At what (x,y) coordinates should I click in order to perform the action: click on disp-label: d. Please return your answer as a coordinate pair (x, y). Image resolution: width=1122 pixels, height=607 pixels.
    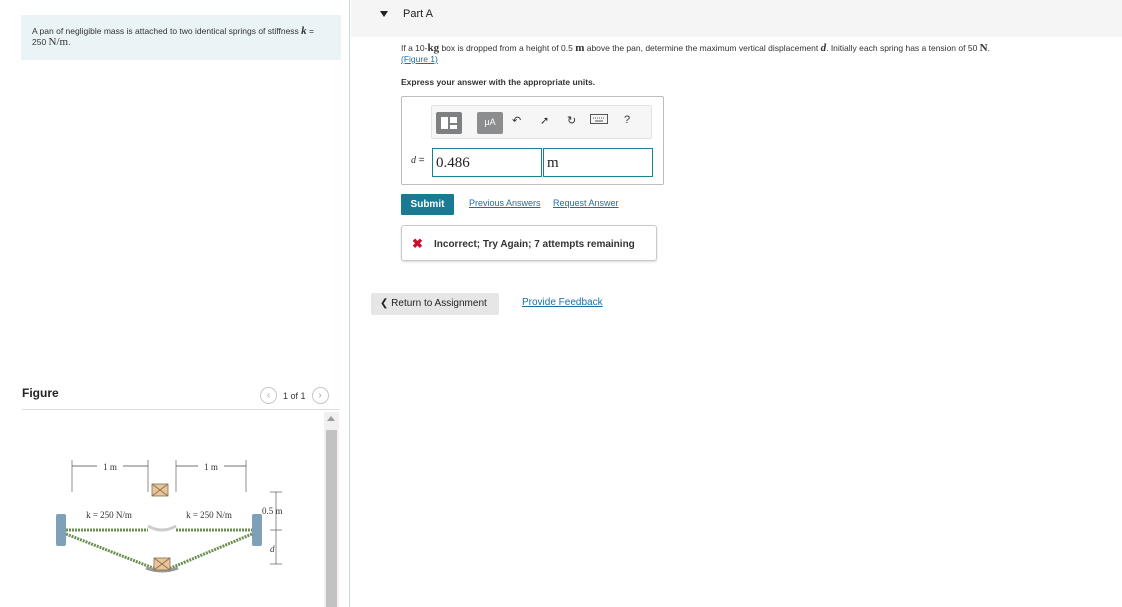
    Looking at the image, I should click on (272, 549).